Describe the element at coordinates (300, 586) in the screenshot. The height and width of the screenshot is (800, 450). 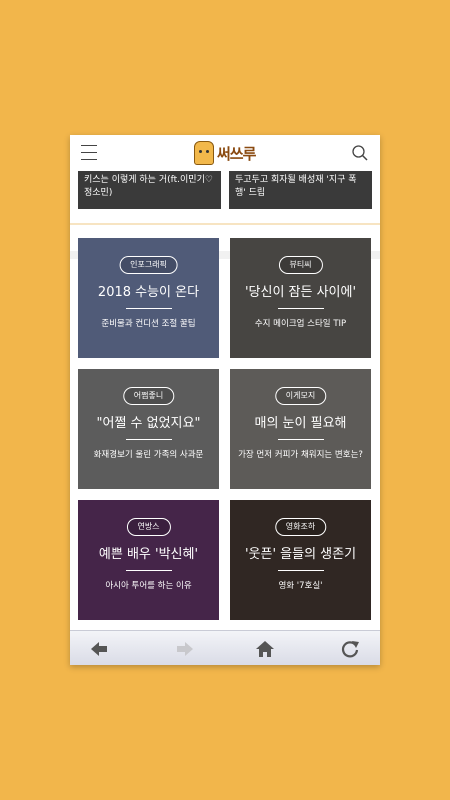
I see `card-subtitle: 영화 '7호실'` at that location.